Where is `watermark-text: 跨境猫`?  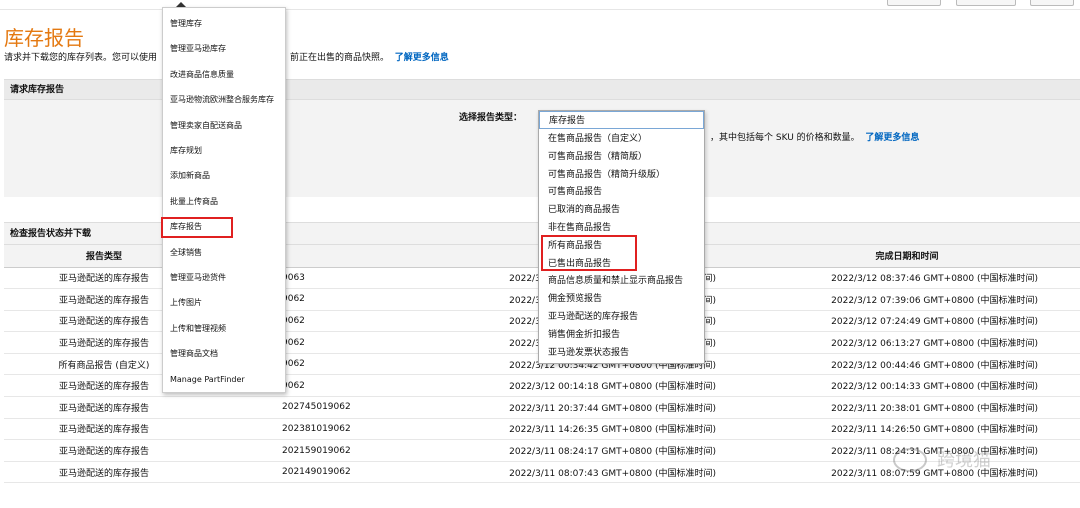 watermark-text: 跨境猫 is located at coordinates (964, 460).